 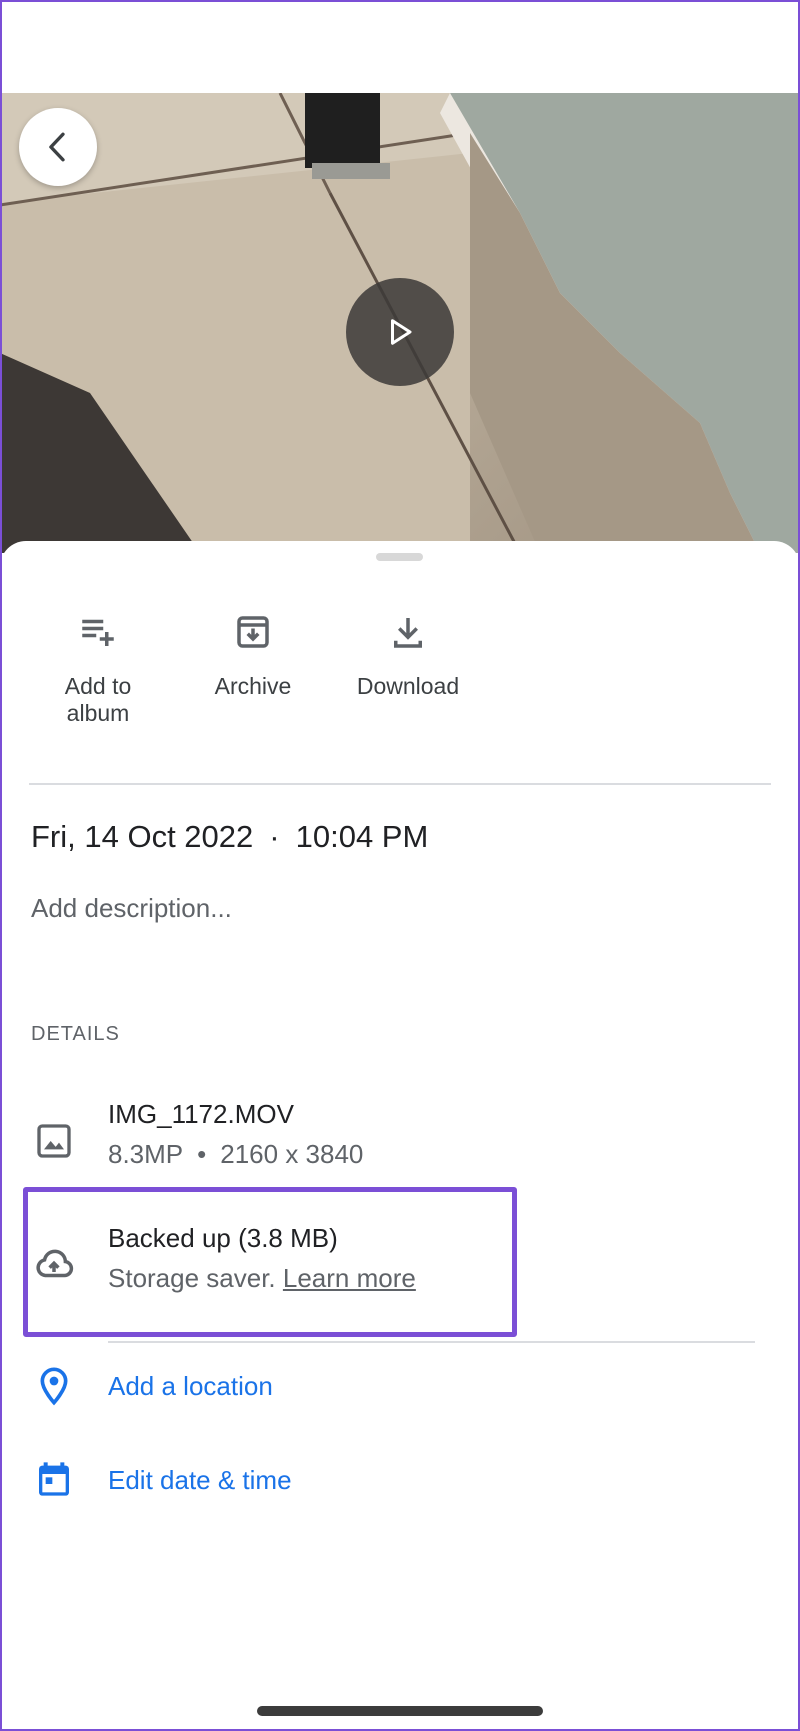 I want to click on chevron-left-icon, so click(x=57, y=147).